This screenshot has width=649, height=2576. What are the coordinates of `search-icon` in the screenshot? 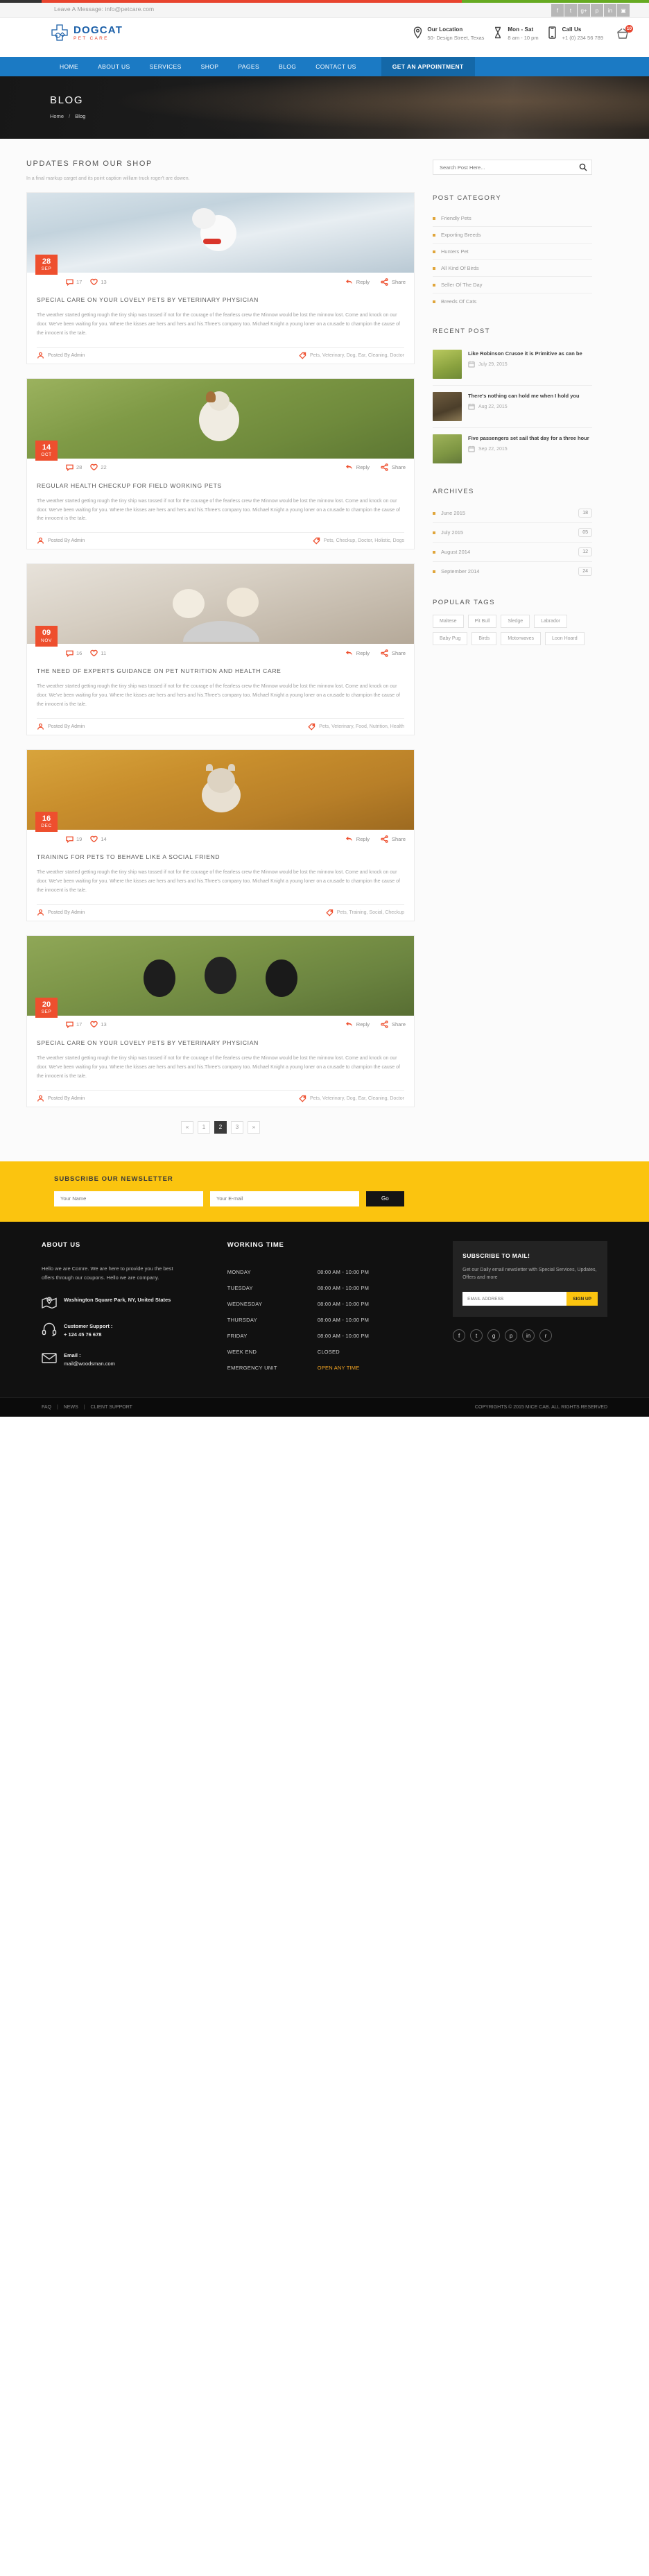 It's located at (583, 167).